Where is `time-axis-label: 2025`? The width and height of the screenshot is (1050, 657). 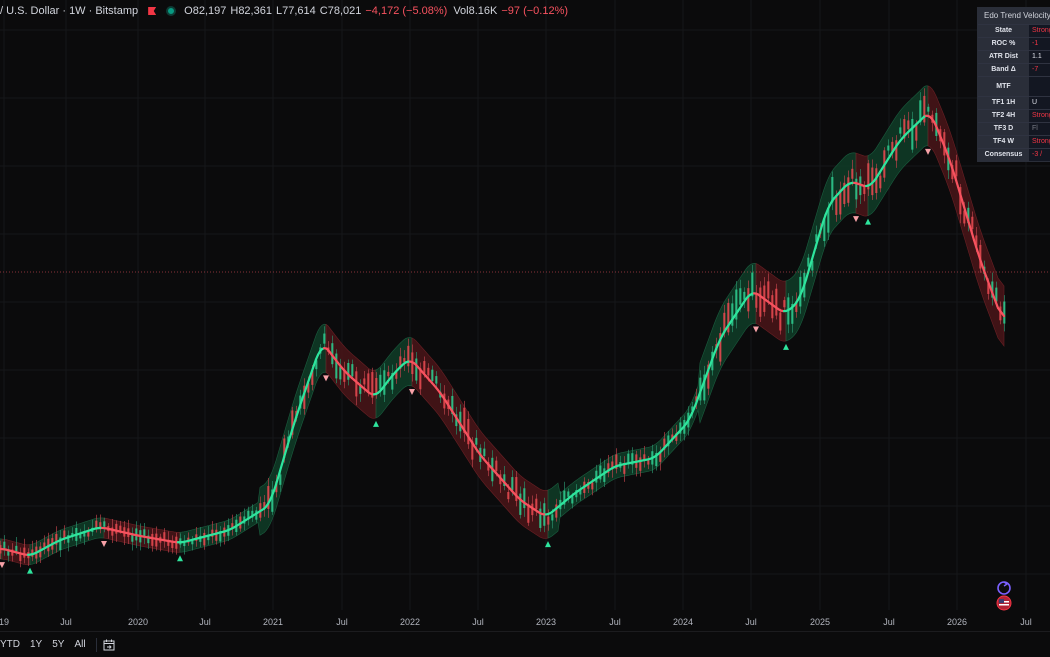
time-axis-label: 2025 is located at coordinates (820, 622).